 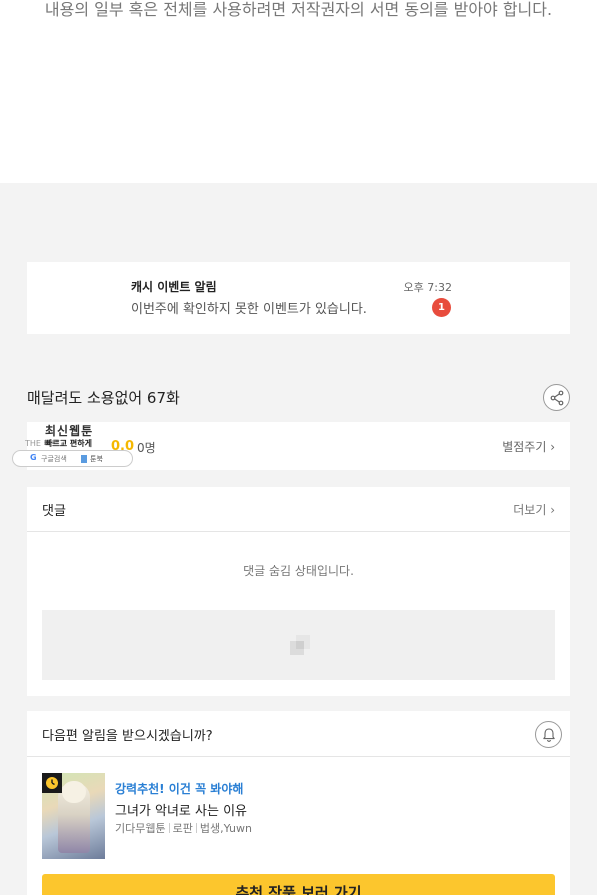 I want to click on alarm-time: 오후 7:32, so click(x=427, y=287).